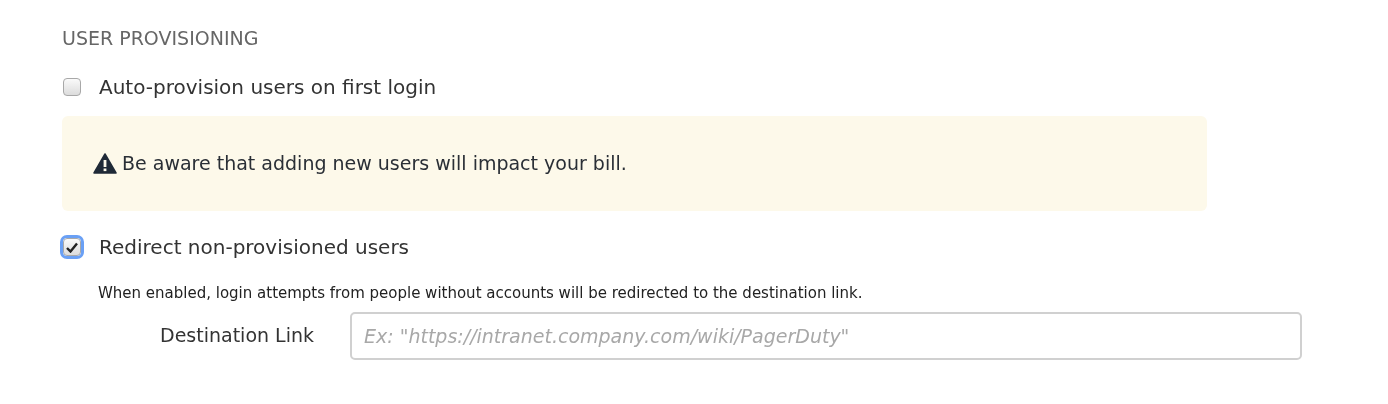 The height and width of the screenshot is (404, 1388). What do you see at coordinates (826, 335) in the screenshot?
I see `destination-link-field: Ex: "https://intranet.company.com/wiki/PagerDuty"` at bounding box center [826, 335].